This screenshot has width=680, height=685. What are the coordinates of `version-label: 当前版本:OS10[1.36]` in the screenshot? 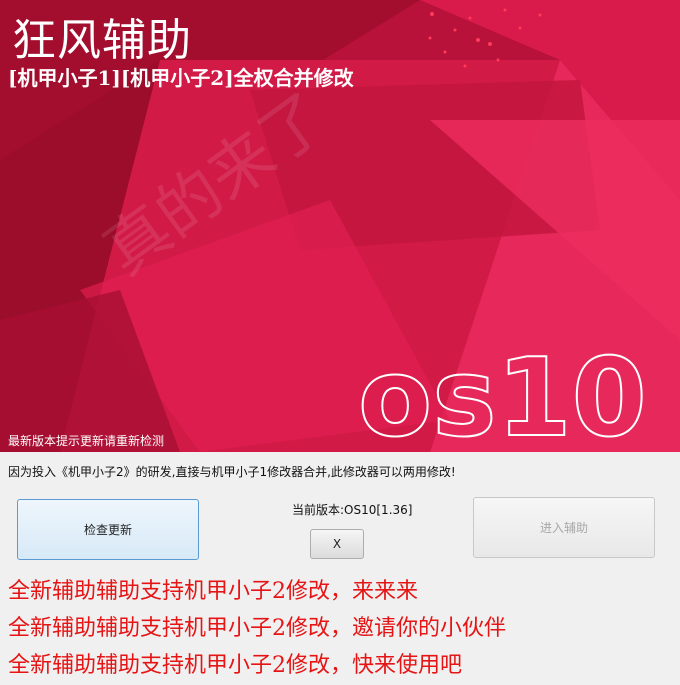 It's located at (352, 510).